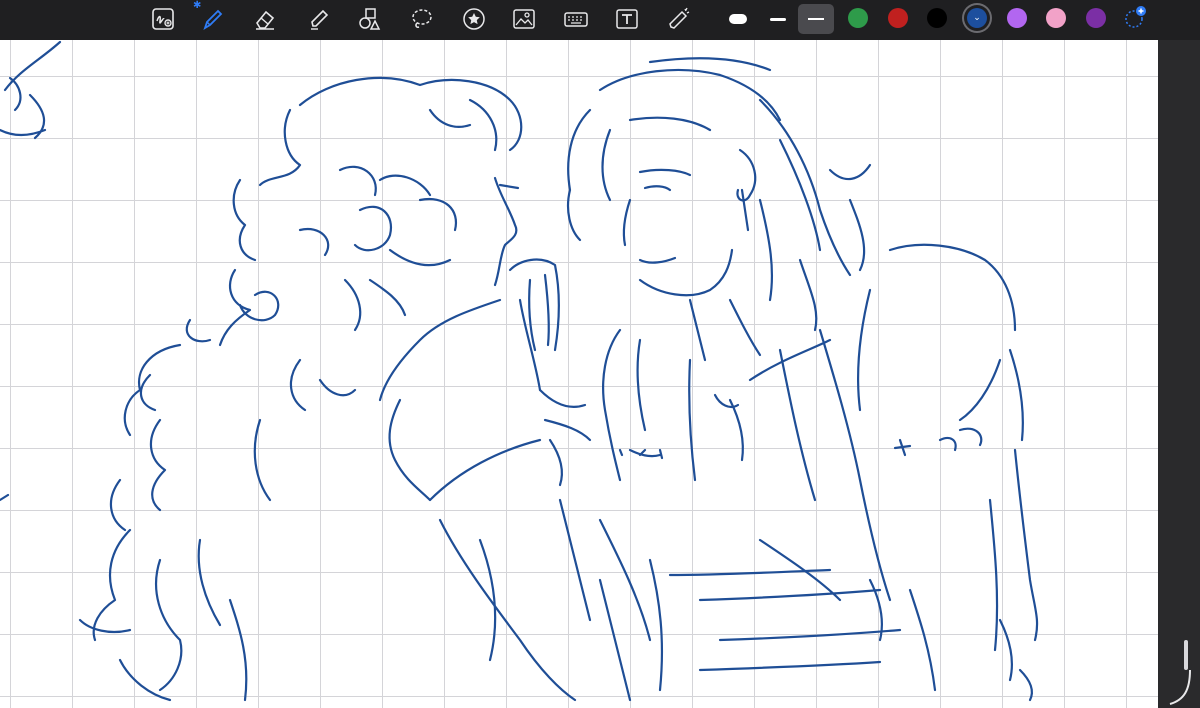 This screenshot has width=1200, height=708. I want to click on right-sidebar, so click(1179, 374).